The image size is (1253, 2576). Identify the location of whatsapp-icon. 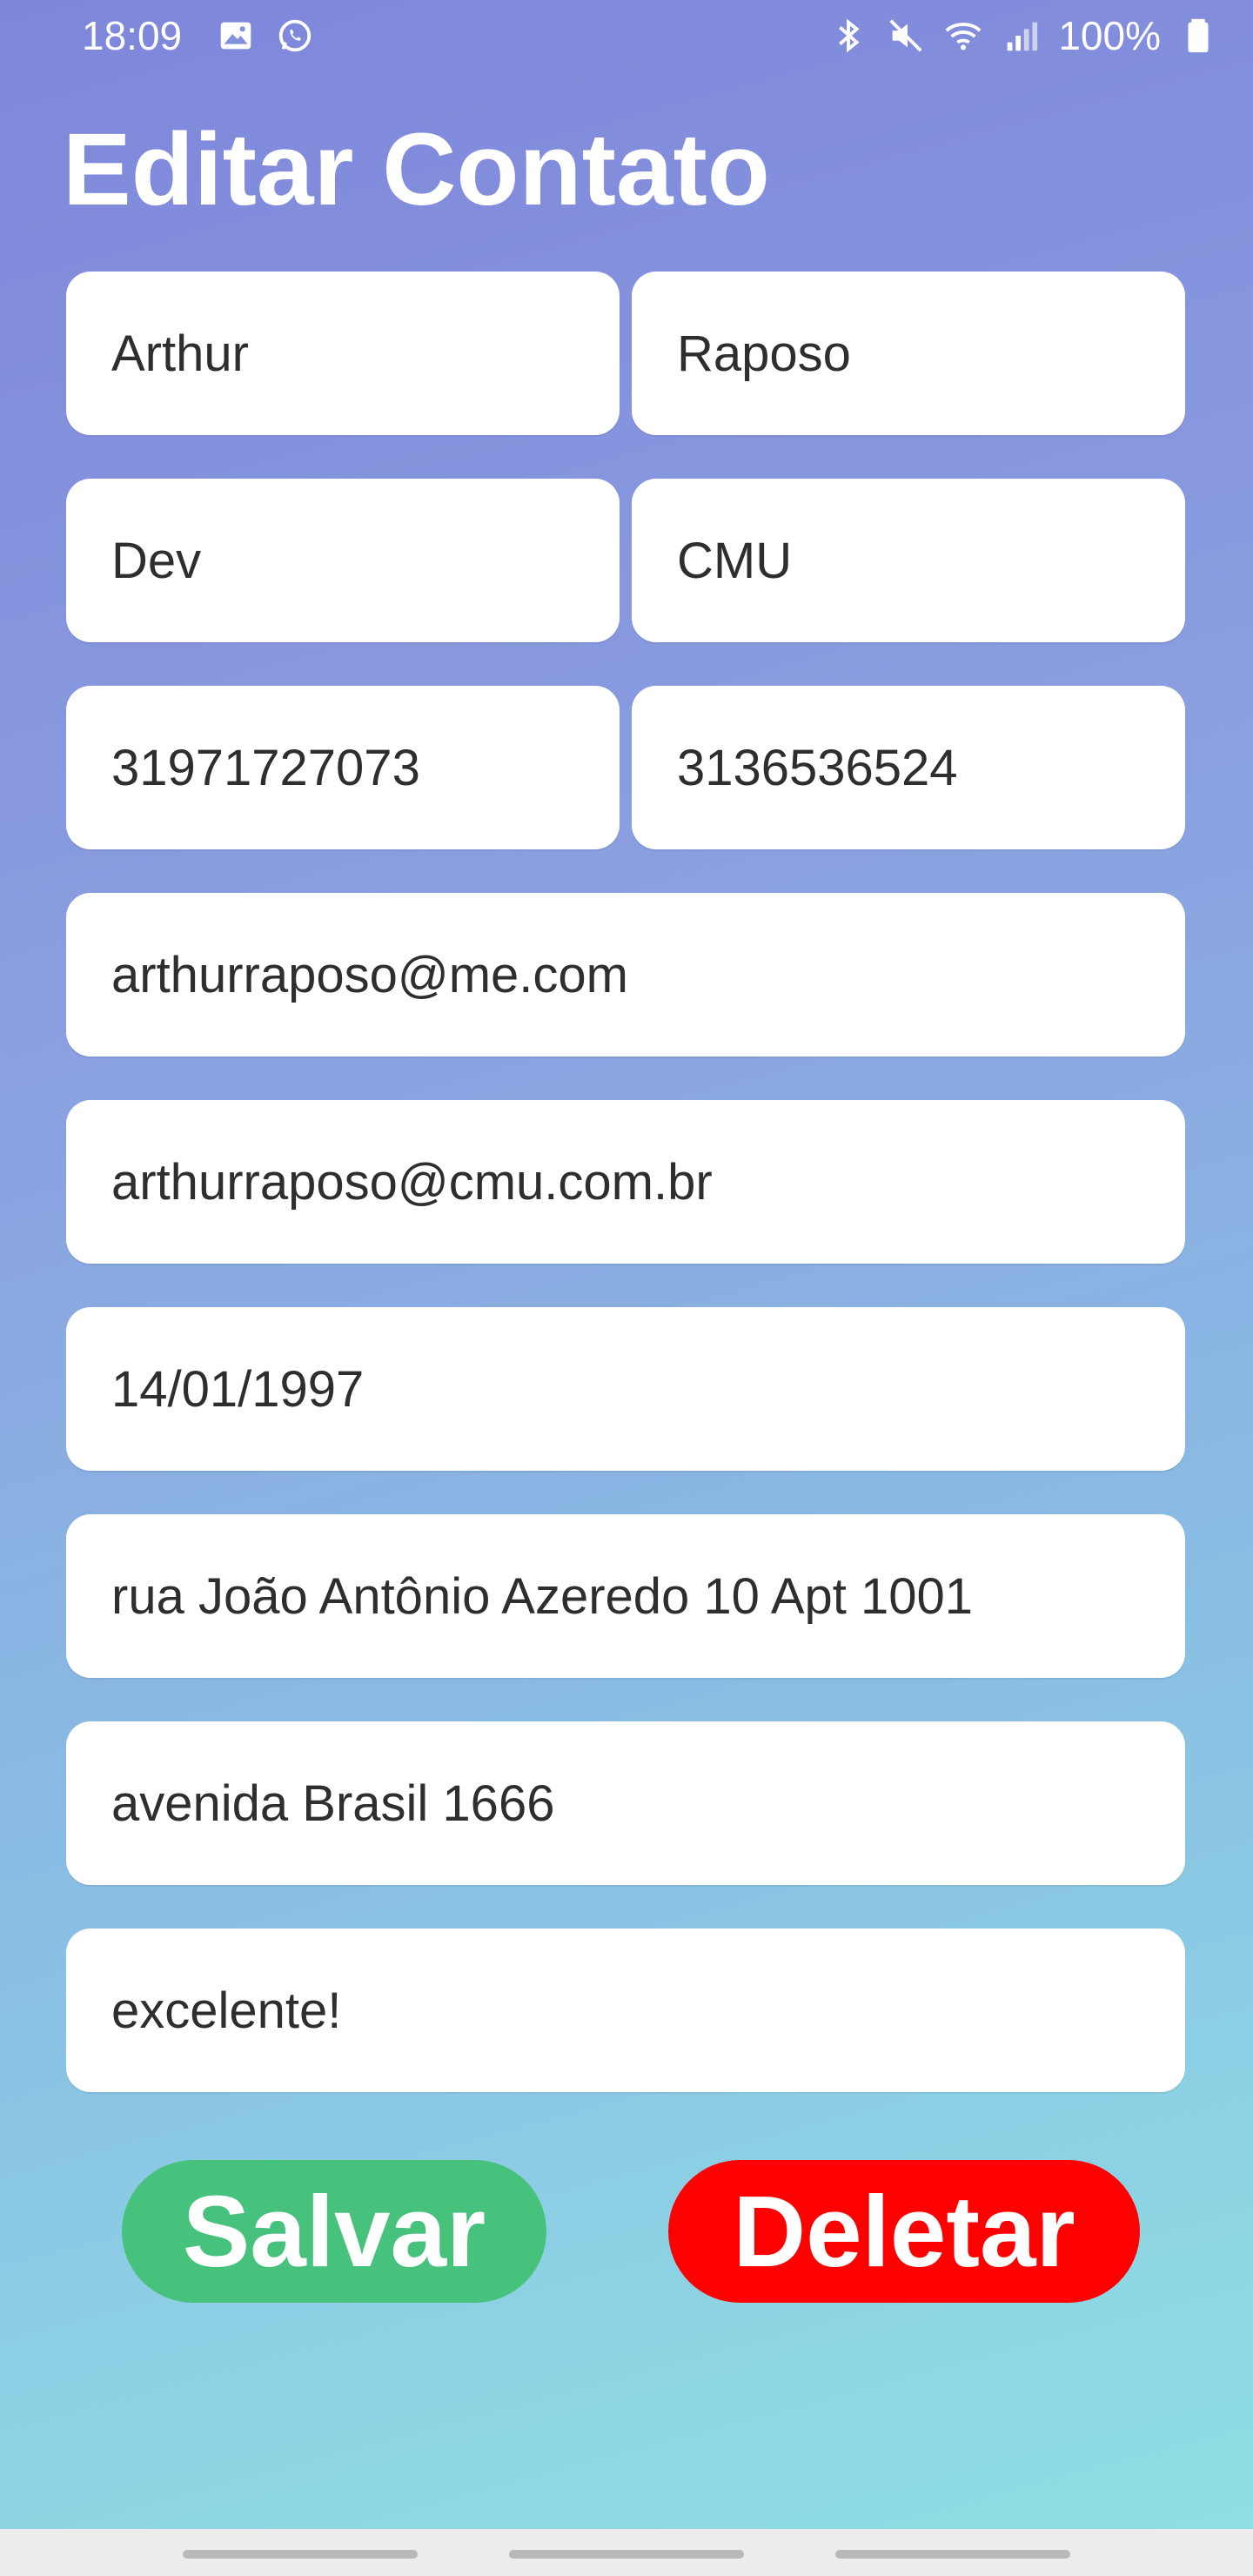
(295, 36).